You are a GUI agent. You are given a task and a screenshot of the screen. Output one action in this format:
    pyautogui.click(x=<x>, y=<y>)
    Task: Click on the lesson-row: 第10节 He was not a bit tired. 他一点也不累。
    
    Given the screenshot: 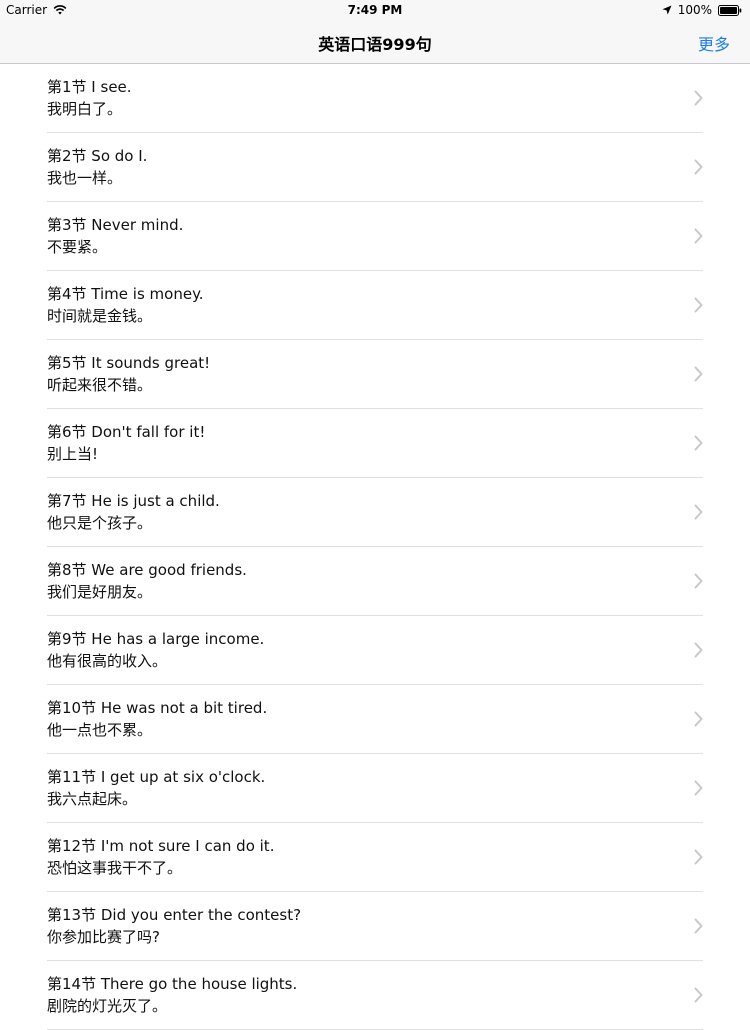 What is the action you would take?
    pyautogui.click(x=375, y=719)
    